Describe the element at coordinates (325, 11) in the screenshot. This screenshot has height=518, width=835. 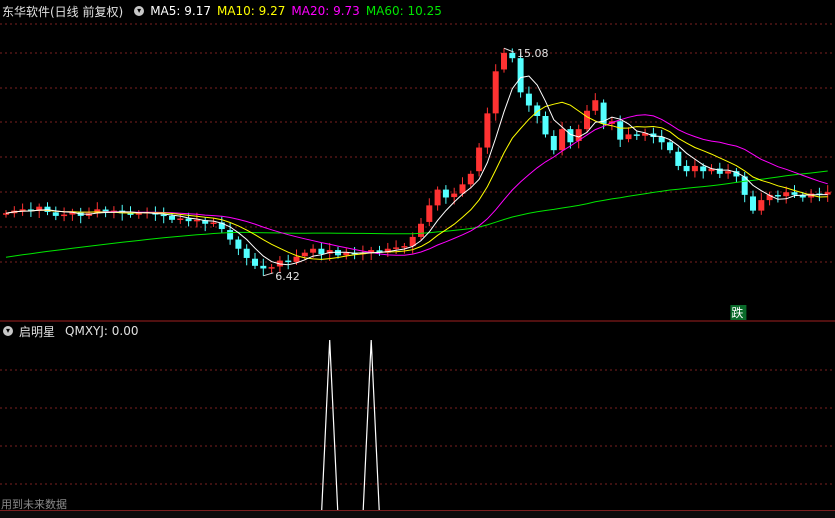
I see `ma20-label: MA20: 9.73` at that location.